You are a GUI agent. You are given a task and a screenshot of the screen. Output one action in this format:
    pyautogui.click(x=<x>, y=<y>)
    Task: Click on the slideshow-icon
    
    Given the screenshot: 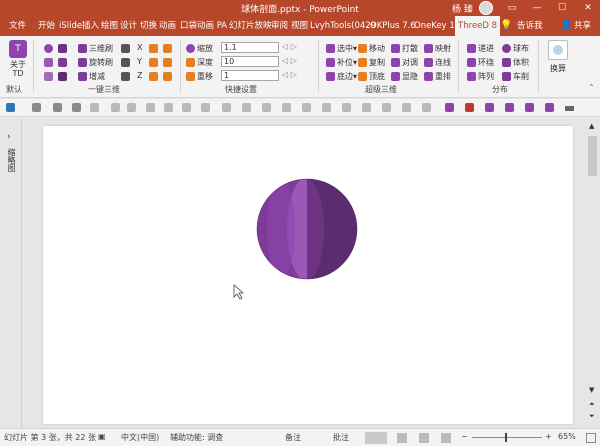 What is the action you would take?
    pyautogui.click(x=446, y=438)
    